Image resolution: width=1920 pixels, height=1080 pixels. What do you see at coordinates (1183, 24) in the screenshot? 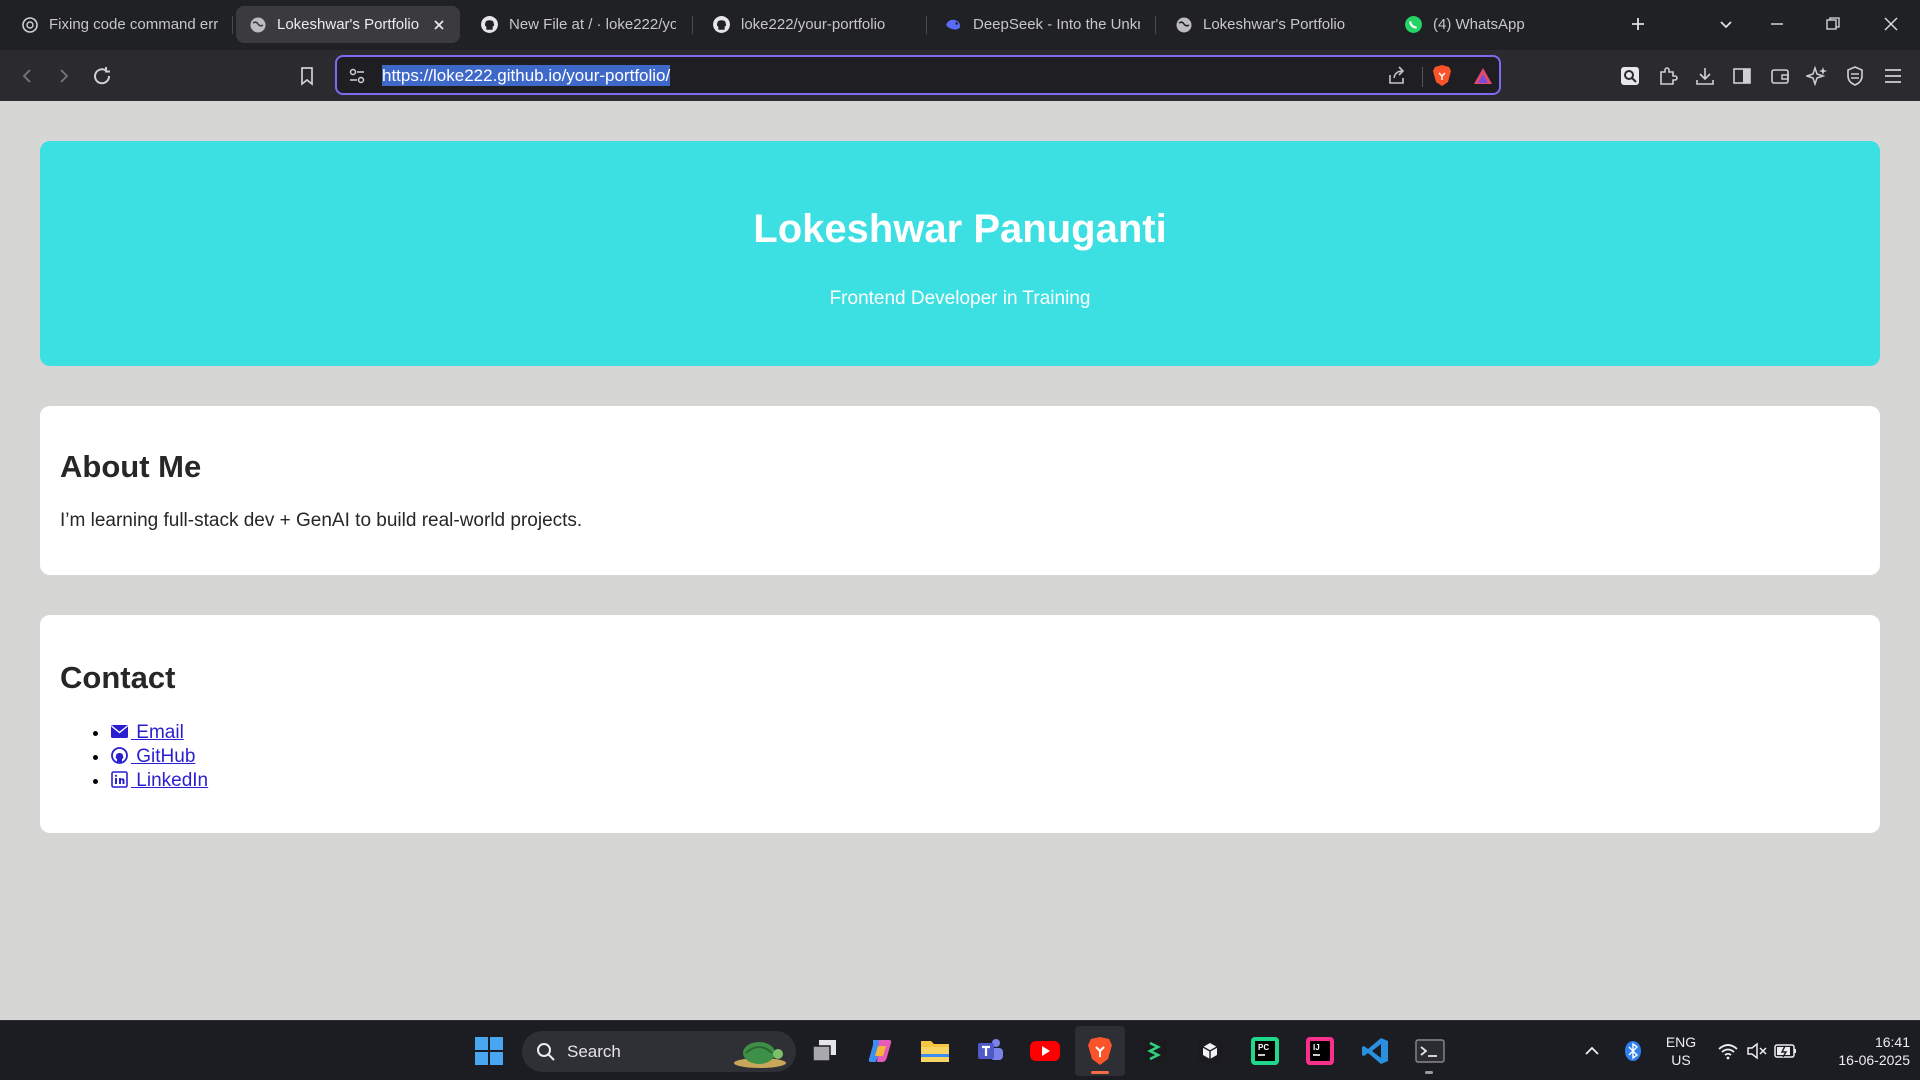
I see `globe-icon` at bounding box center [1183, 24].